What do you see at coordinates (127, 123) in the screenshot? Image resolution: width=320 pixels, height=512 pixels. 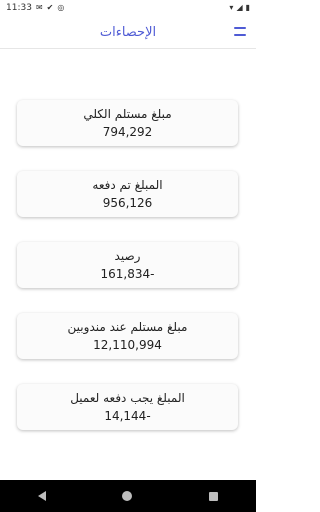 I see `stat-card-total-received: مبلغ مستلم الكلي 794,292` at bounding box center [127, 123].